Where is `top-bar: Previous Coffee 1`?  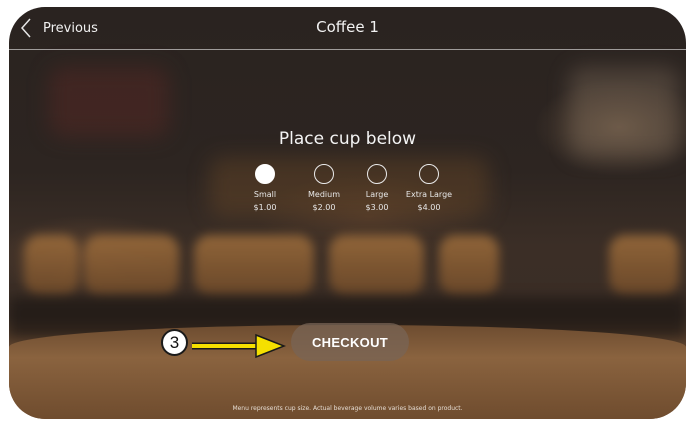
top-bar: Previous Coffee 1 is located at coordinates (347, 28).